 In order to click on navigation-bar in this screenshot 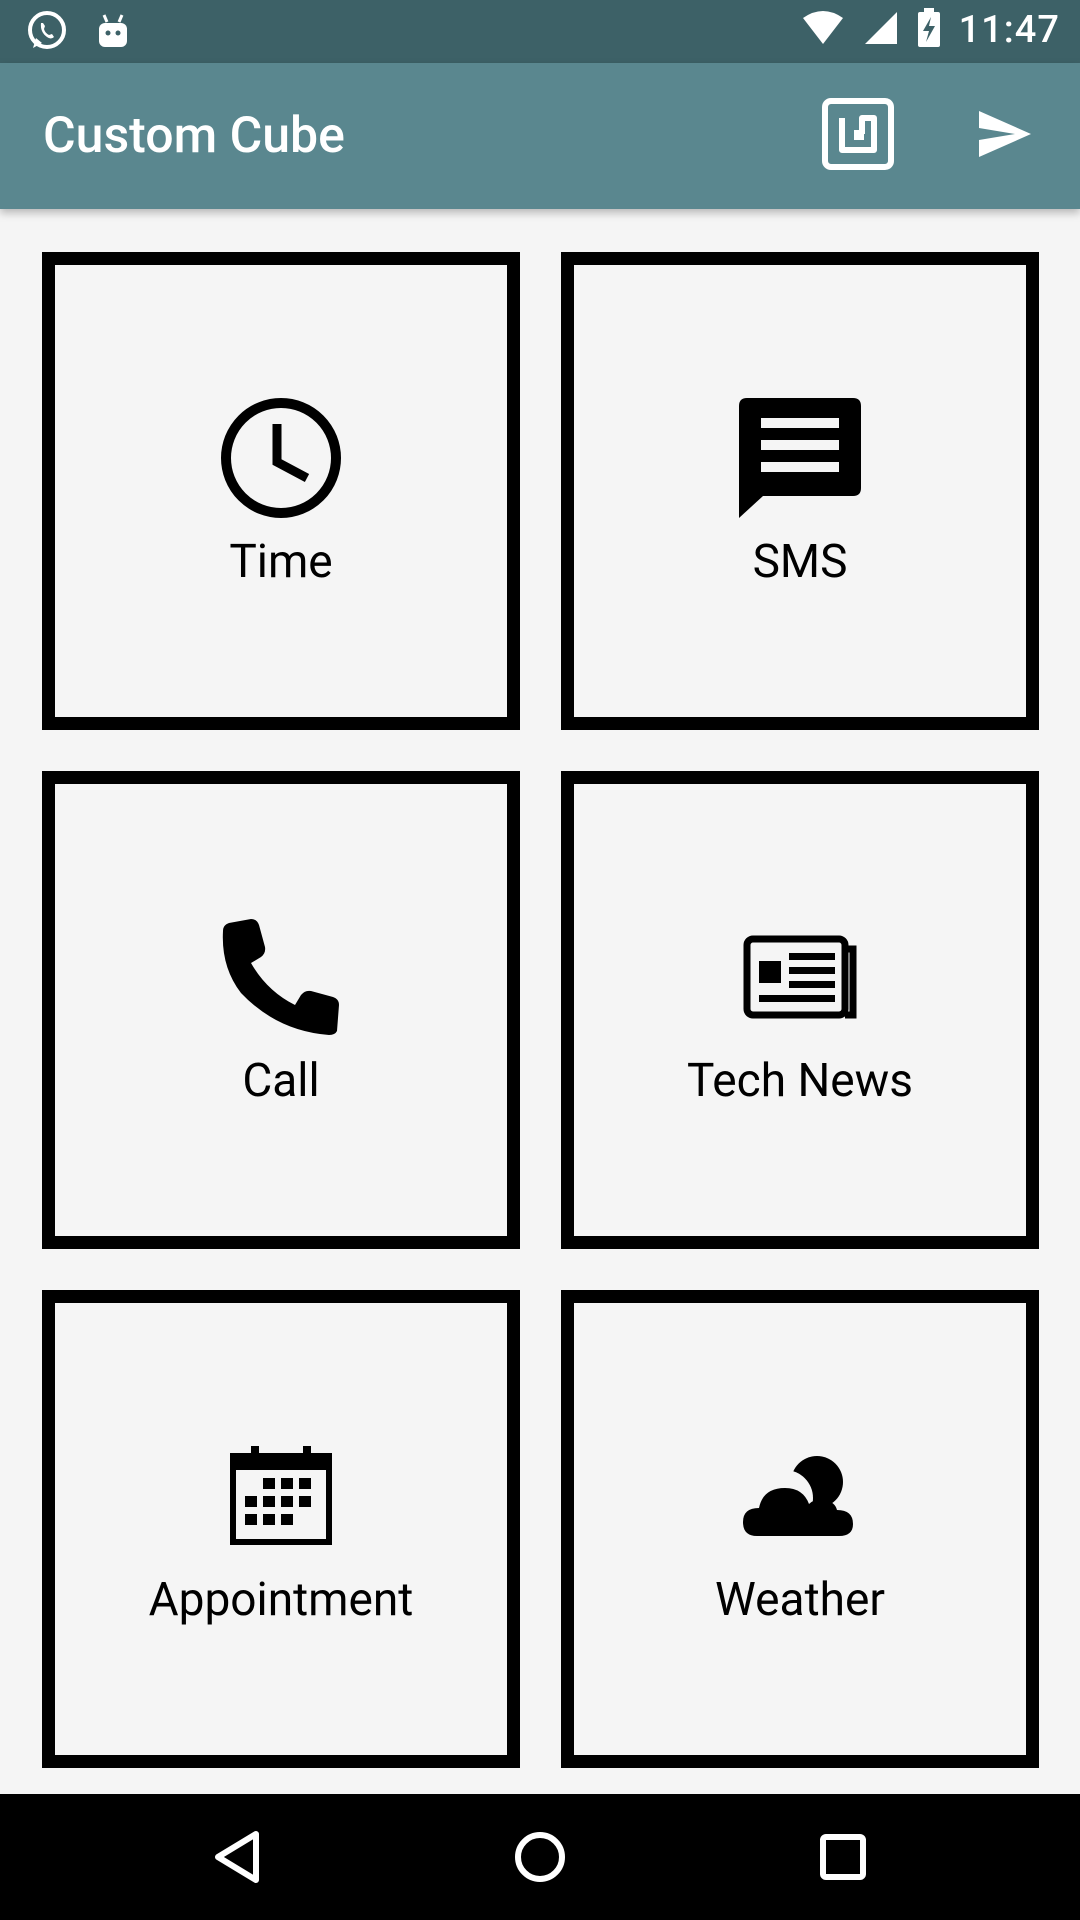, I will do `click(540, 1857)`.